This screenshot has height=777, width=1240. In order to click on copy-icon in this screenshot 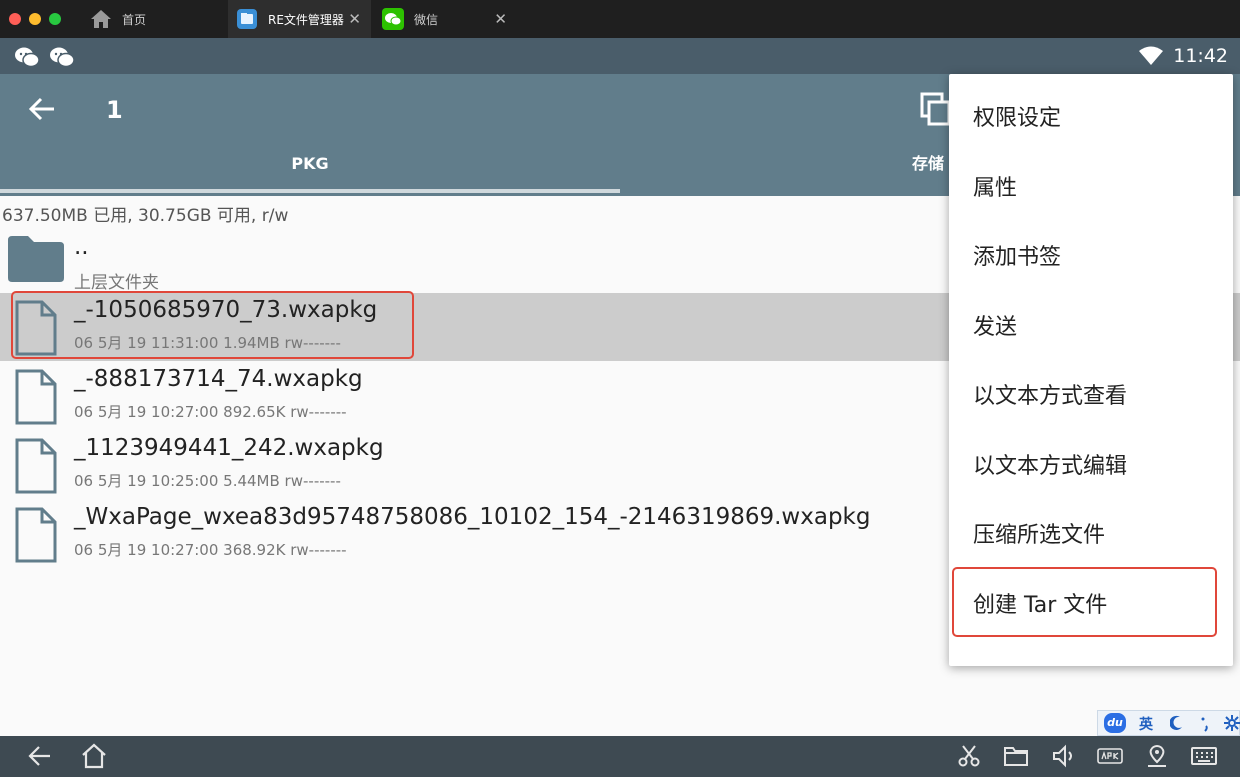, I will do `click(935, 109)`.